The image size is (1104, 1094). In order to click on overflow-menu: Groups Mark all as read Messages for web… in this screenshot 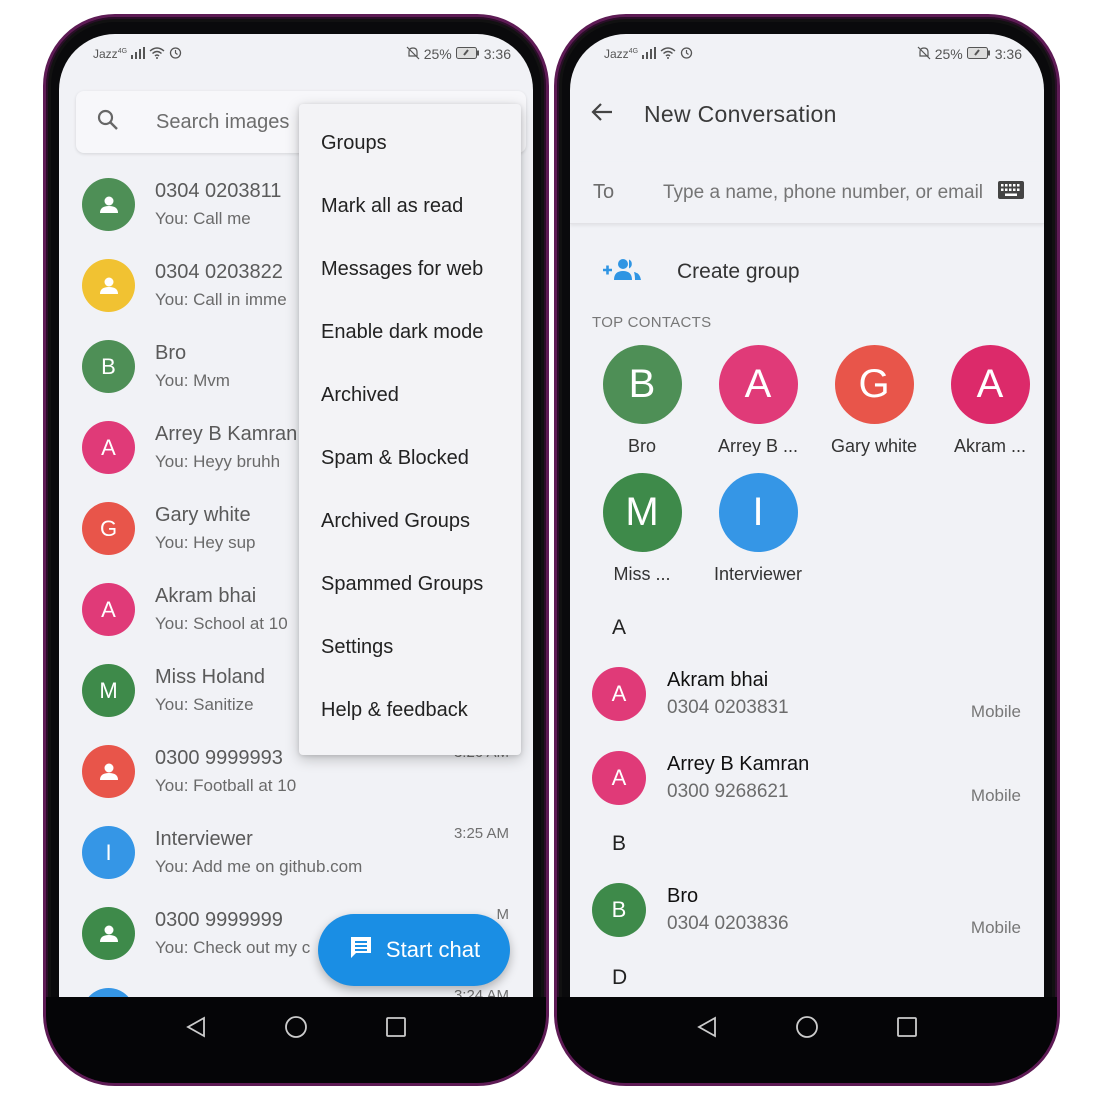, I will do `click(410, 429)`.